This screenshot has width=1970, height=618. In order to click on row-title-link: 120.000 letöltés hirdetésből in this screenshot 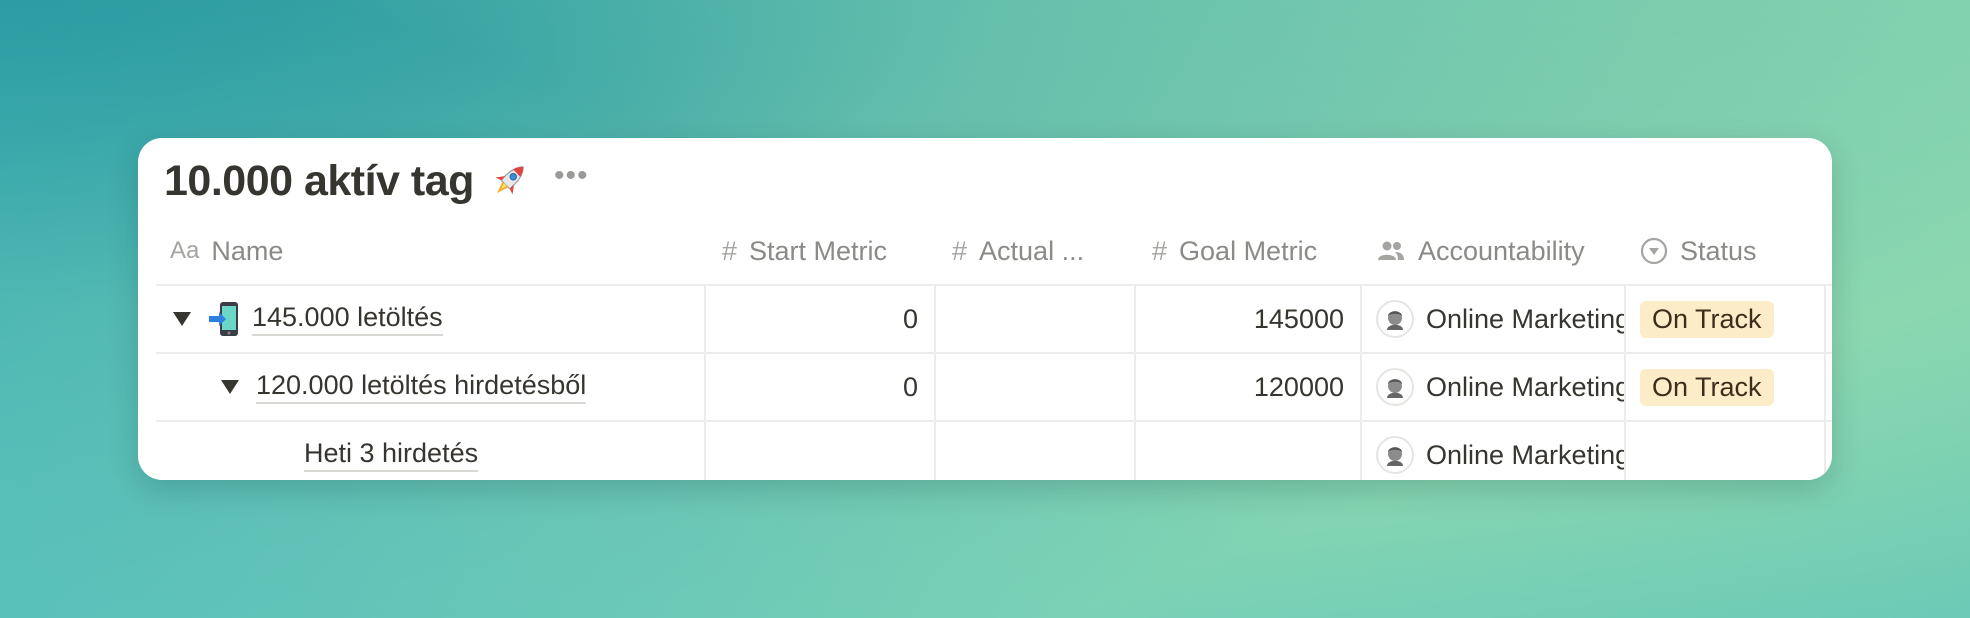, I will do `click(421, 387)`.